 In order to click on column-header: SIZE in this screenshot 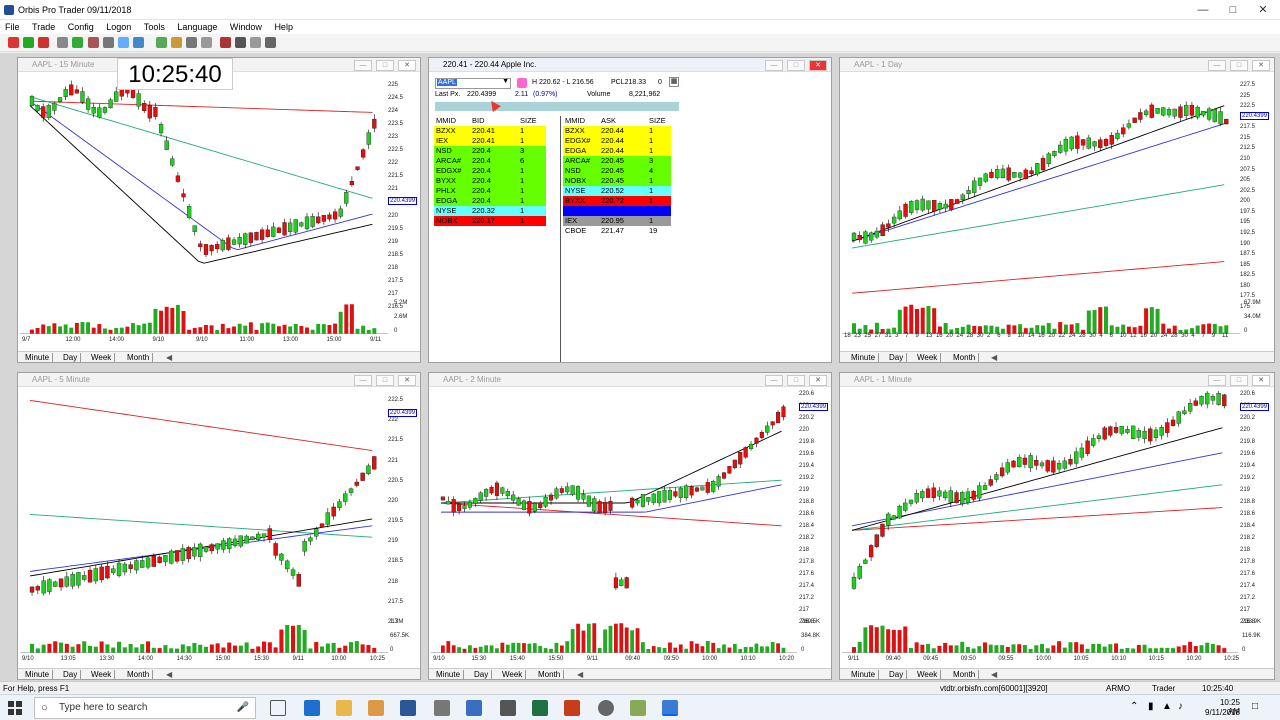, I will do `click(657, 121)`.